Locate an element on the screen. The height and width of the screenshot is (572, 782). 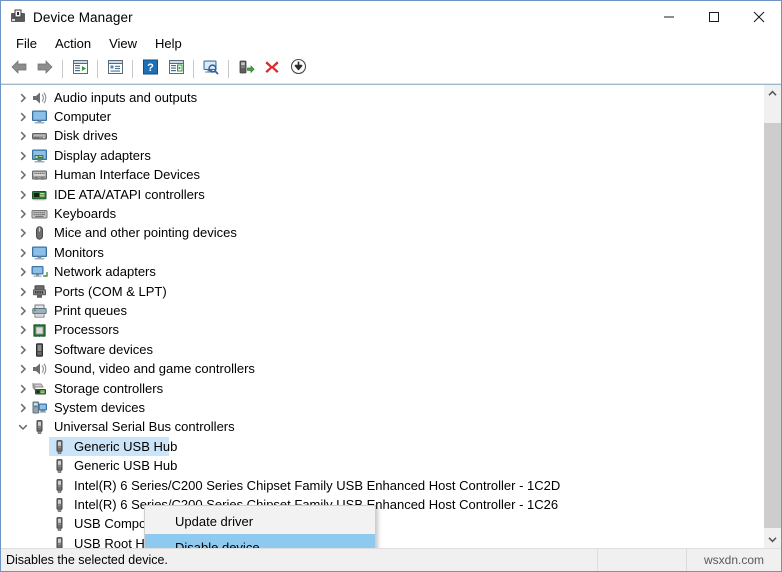
menu-help: Help is located at coordinates (168, 44).